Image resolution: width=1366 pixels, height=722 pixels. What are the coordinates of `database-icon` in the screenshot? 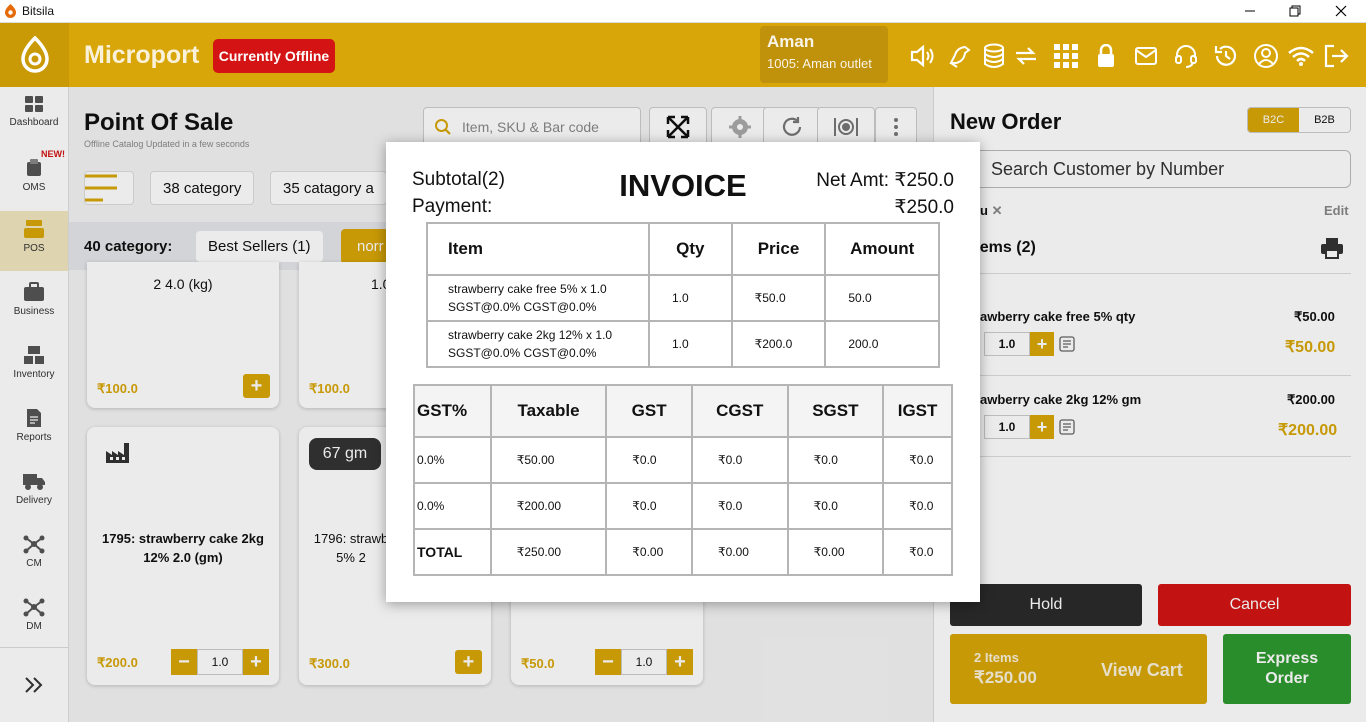 It's located at (994, 56).